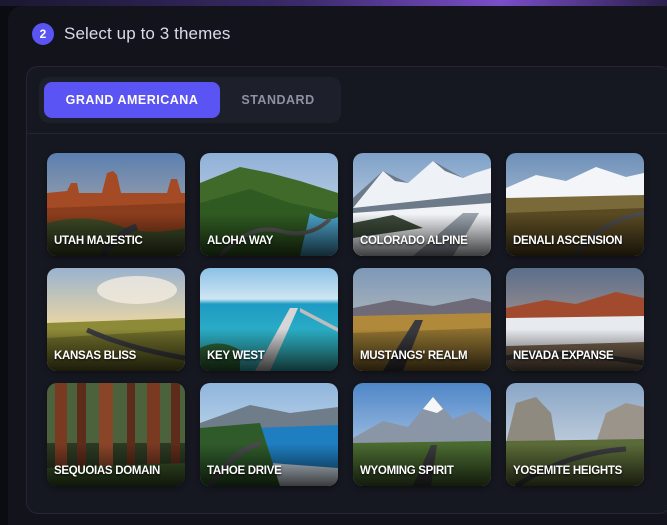 This screenshot has width=667, height=525. Describe the element at coordinates (347, 133) in the screenshot. I see `panel-divider` at that location.